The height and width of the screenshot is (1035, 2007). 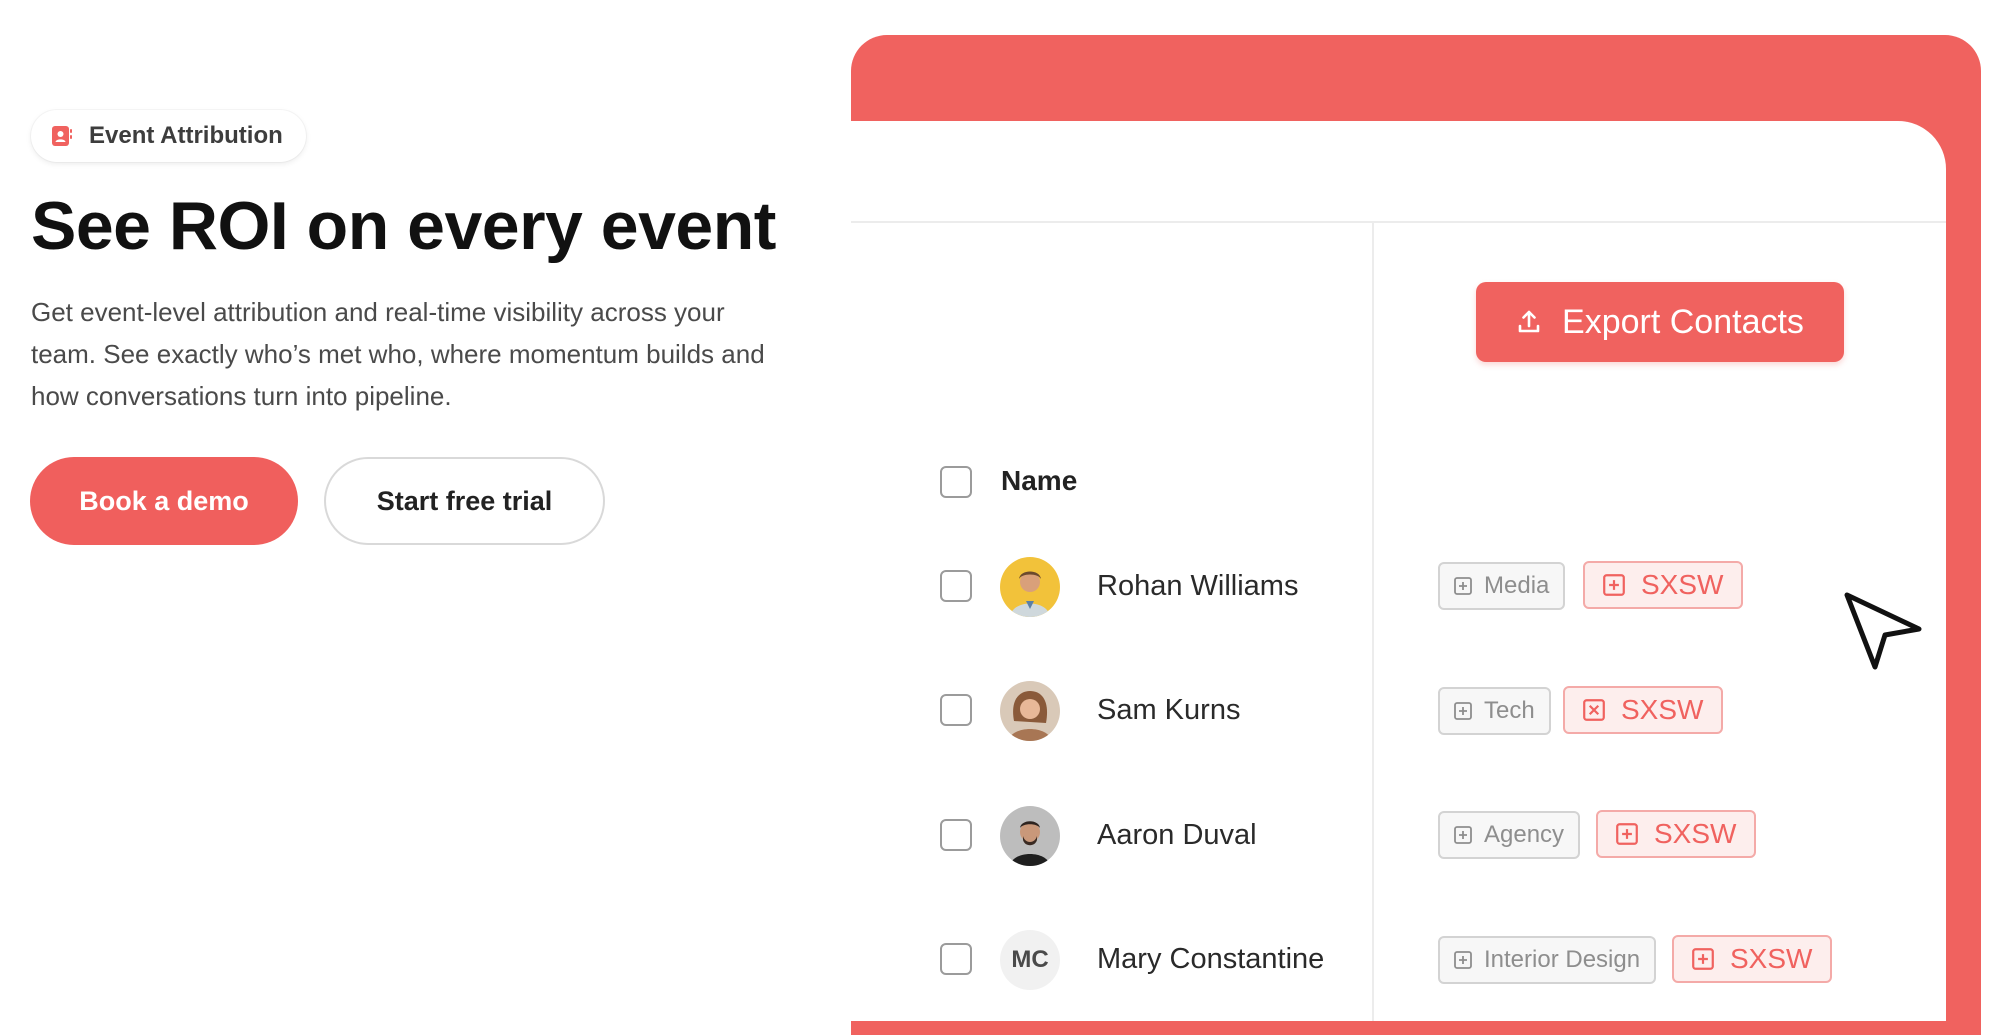 I want to click on contact-name: Rohan Williams, so click(x=1198, y=586).